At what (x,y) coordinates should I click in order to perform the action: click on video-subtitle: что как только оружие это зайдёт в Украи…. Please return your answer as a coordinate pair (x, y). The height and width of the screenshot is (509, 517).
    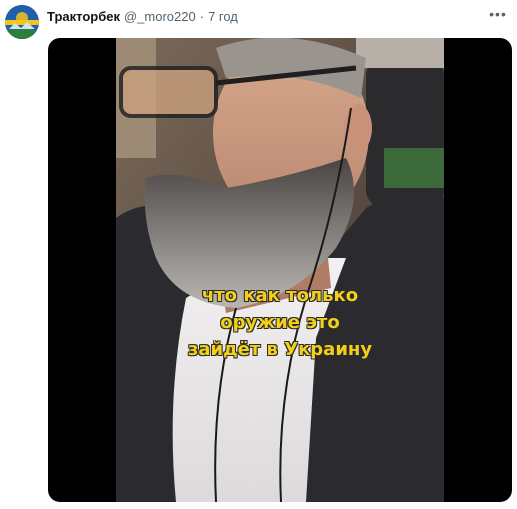
    Looking at the image, I should click on (280, 322).